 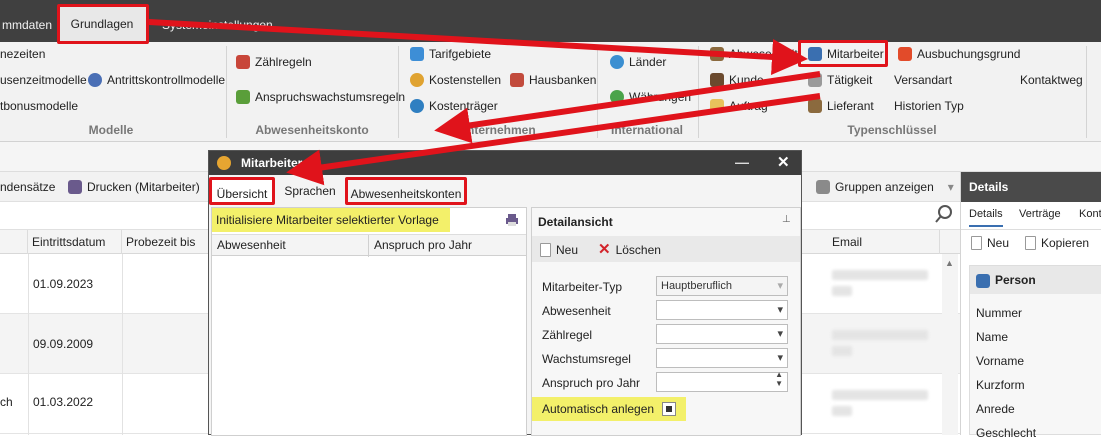 What do you see at coordinates (553, 139) in the screenshot?
I see `arrow-to-dialog` at bounding box center [553, 139].